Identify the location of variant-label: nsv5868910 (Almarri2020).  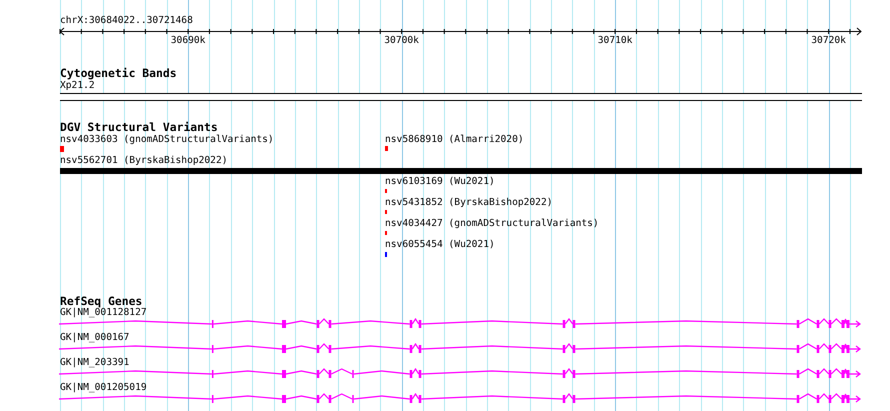
(454, 140).